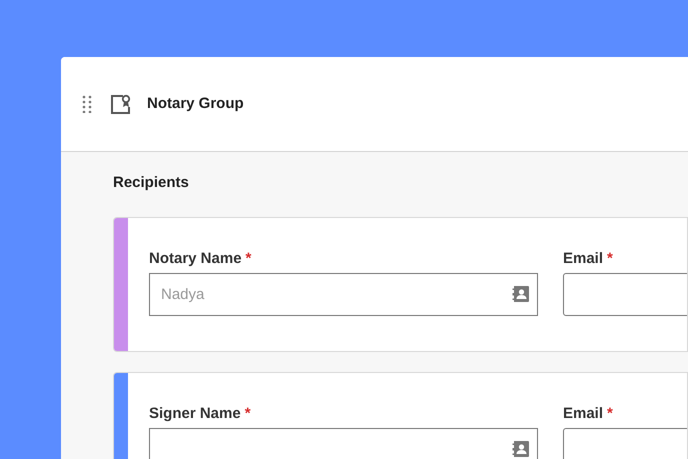 The width and height of the screenshot is (688, 459). I want to click on name-input-field: Nadya, so click(343, 294).